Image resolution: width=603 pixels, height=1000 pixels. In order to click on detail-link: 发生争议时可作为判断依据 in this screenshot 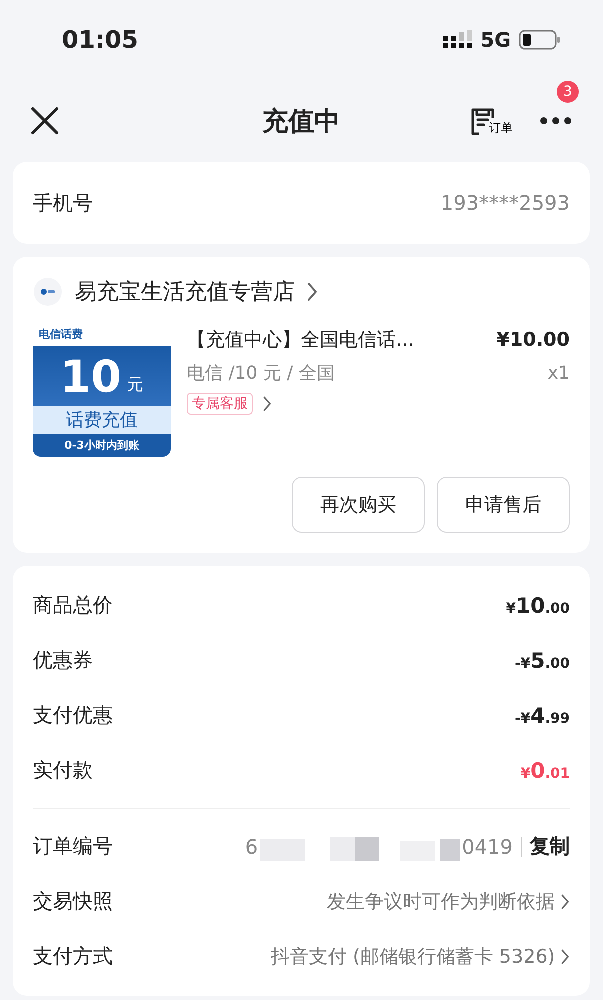, I will do `click(441, 901)`.